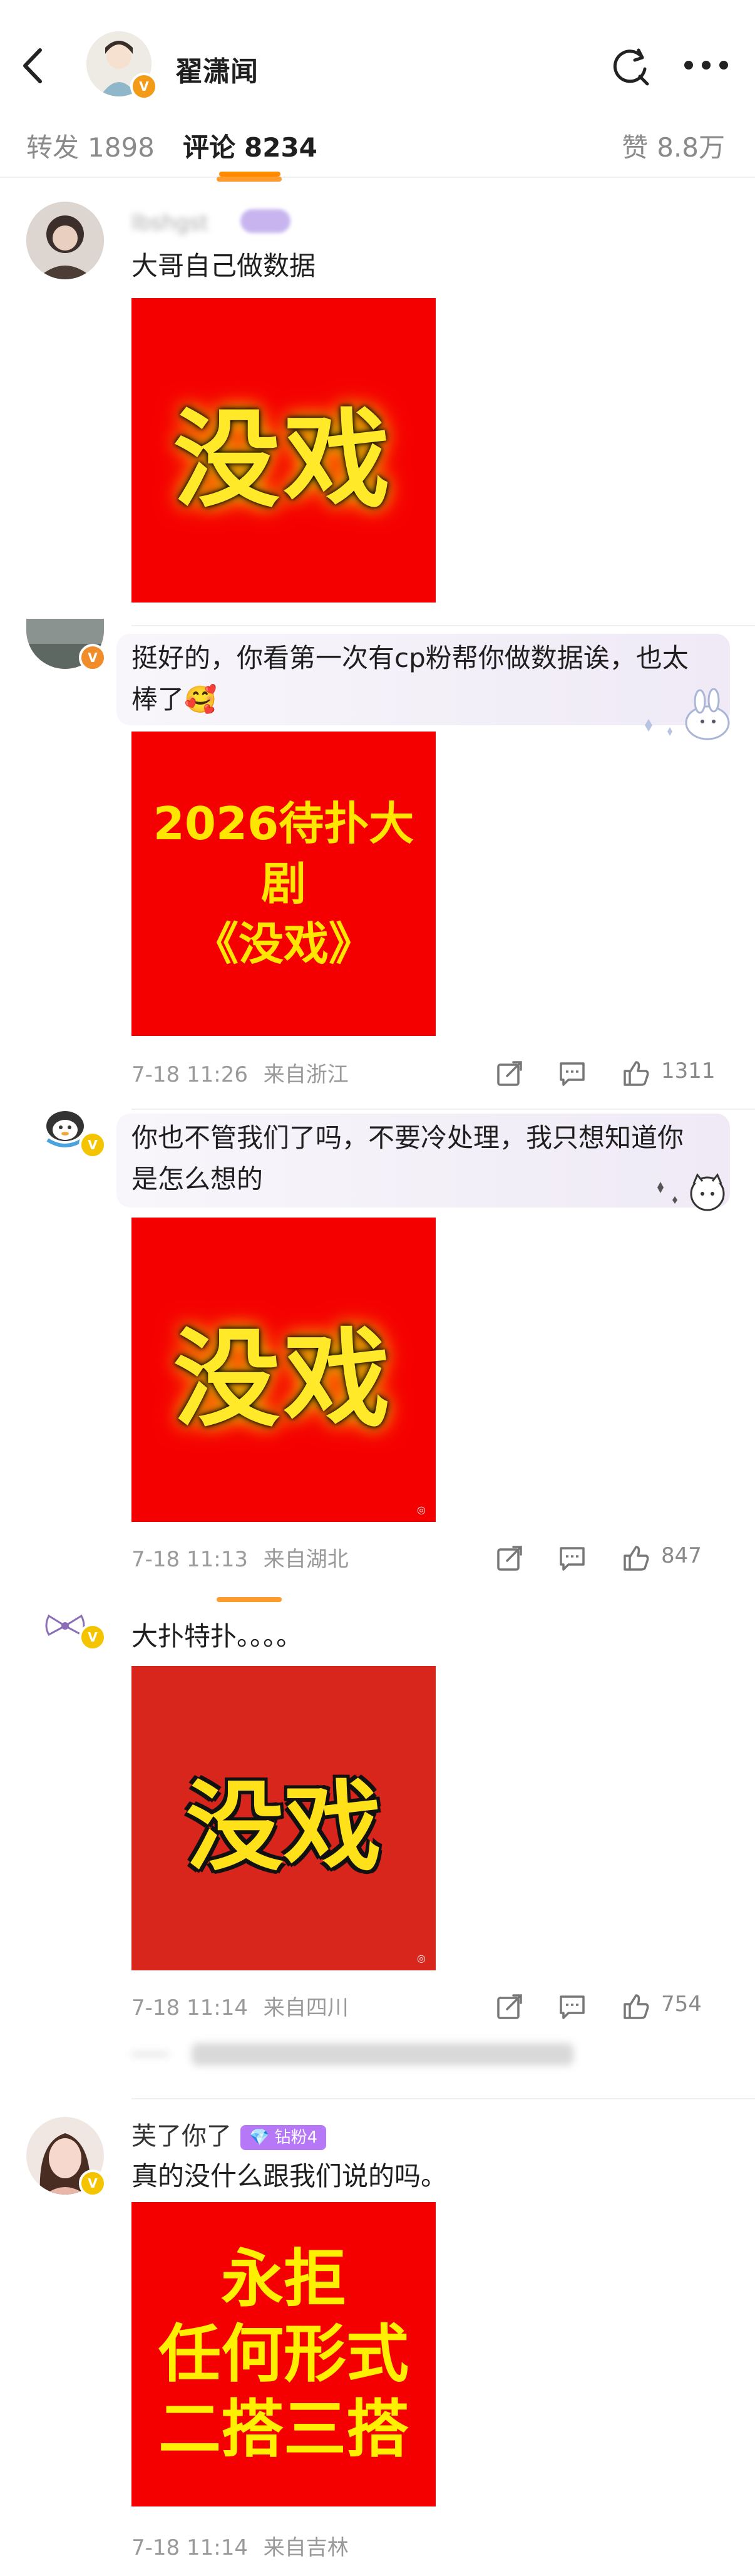 This screenshot has width=755, height=2576. Describe the element at coordinates (306, 1074) in the screenshot. I see `comment-location: 来自浙江` at that location.